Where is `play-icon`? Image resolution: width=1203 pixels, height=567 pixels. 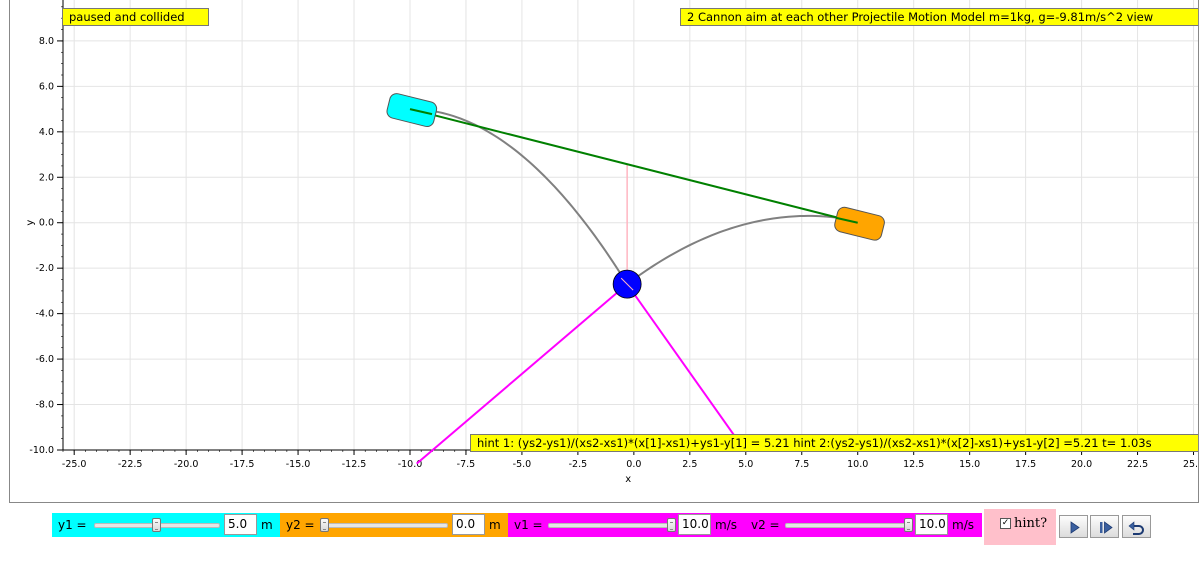
play-icon is located at coordinates (1075, 527).